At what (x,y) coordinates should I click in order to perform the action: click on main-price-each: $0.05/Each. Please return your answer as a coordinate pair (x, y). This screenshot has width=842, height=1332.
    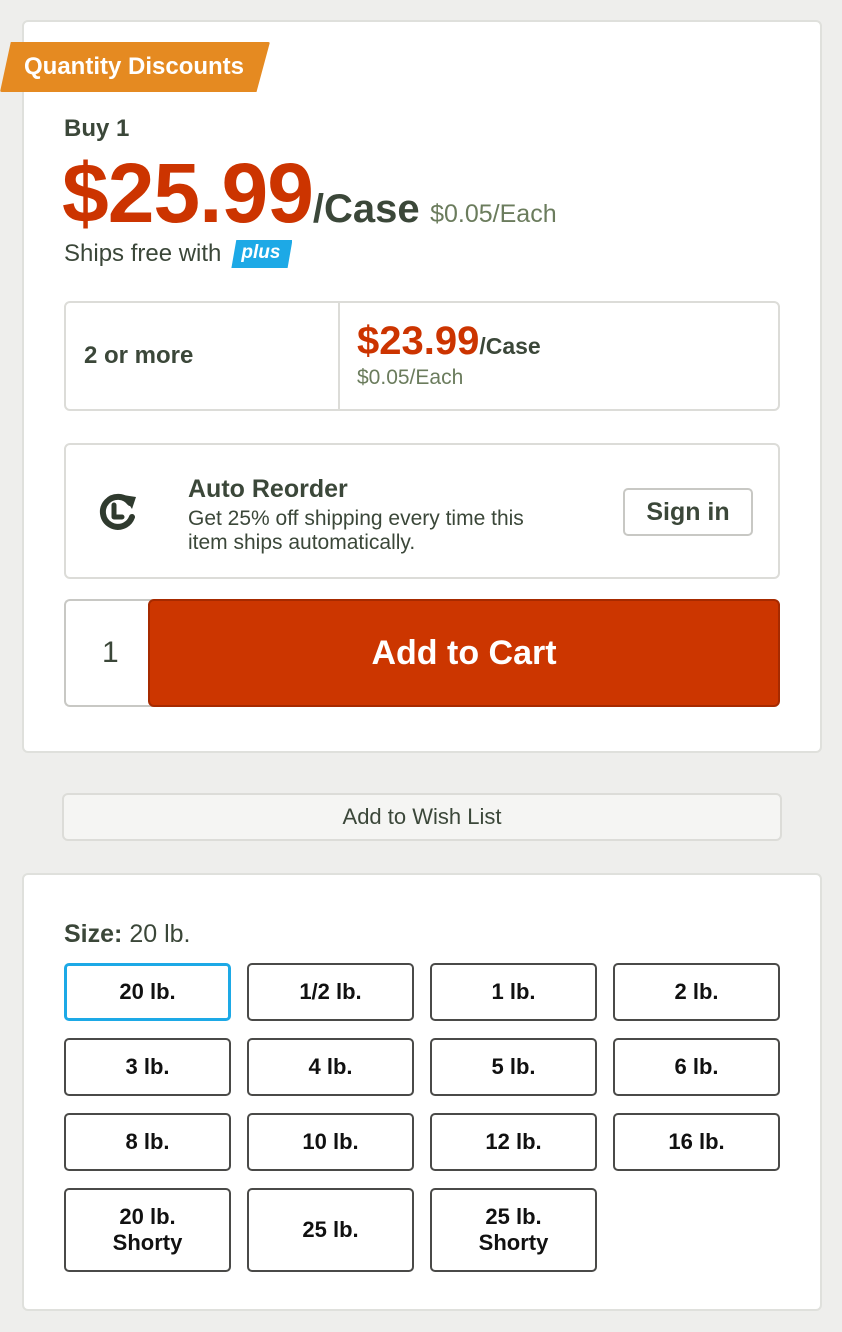
    Looking at the image, I should click on (493, 214).